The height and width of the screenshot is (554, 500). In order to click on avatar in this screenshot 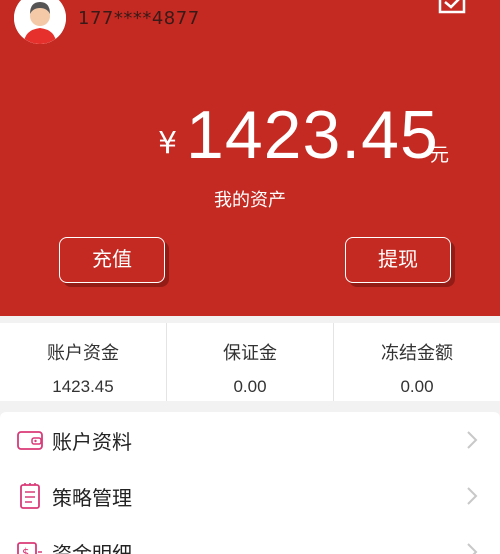, I will do `click(40, 22)`.